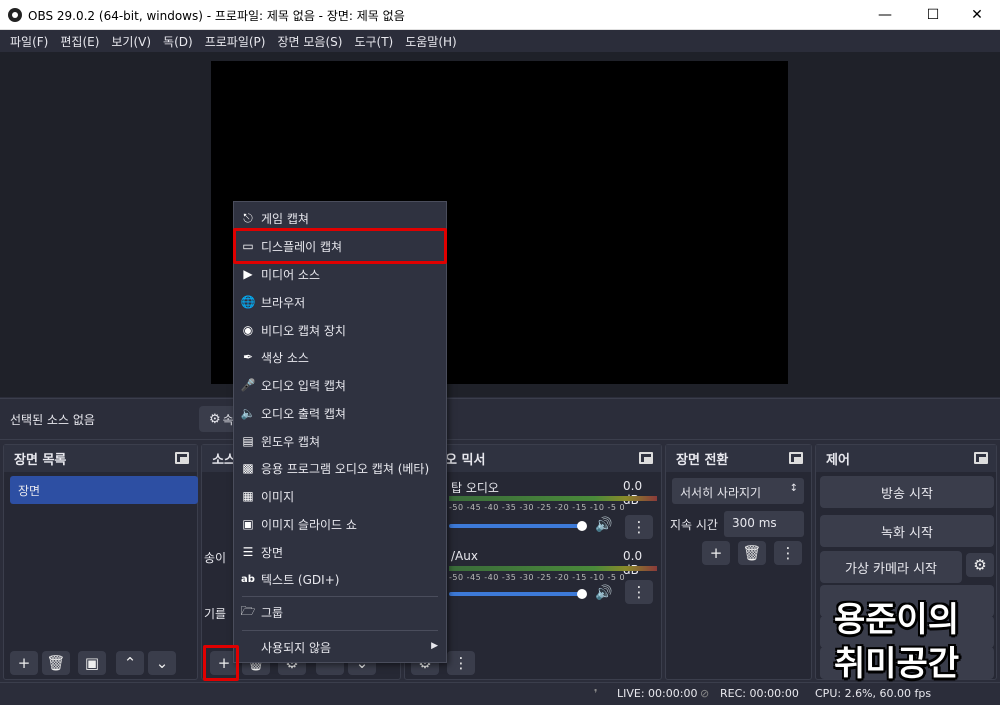 Image resolution: width=1000 pixels, height=705 pixels. Describe the element at coordinates (248, 357) in the screenshot. I see `brush-icon: ✒` at that location.